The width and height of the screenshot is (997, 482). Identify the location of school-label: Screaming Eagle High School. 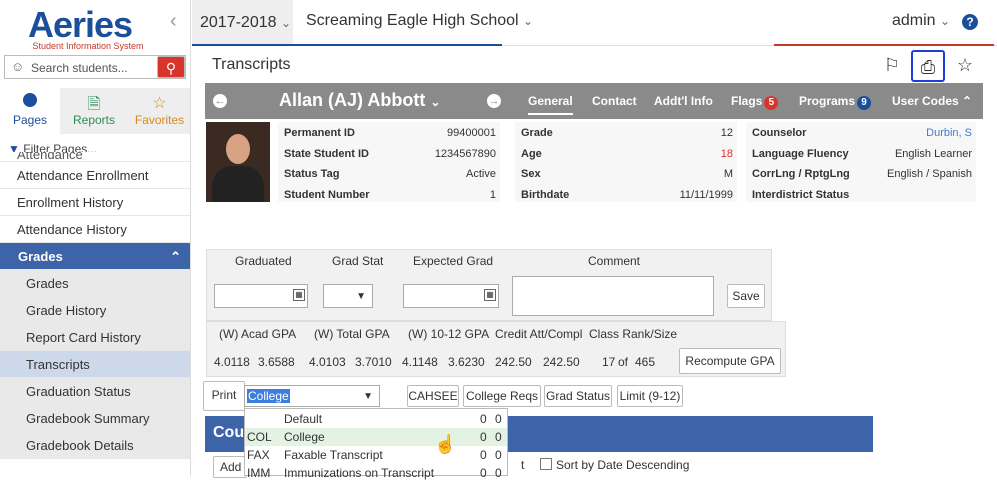
(412, 20).